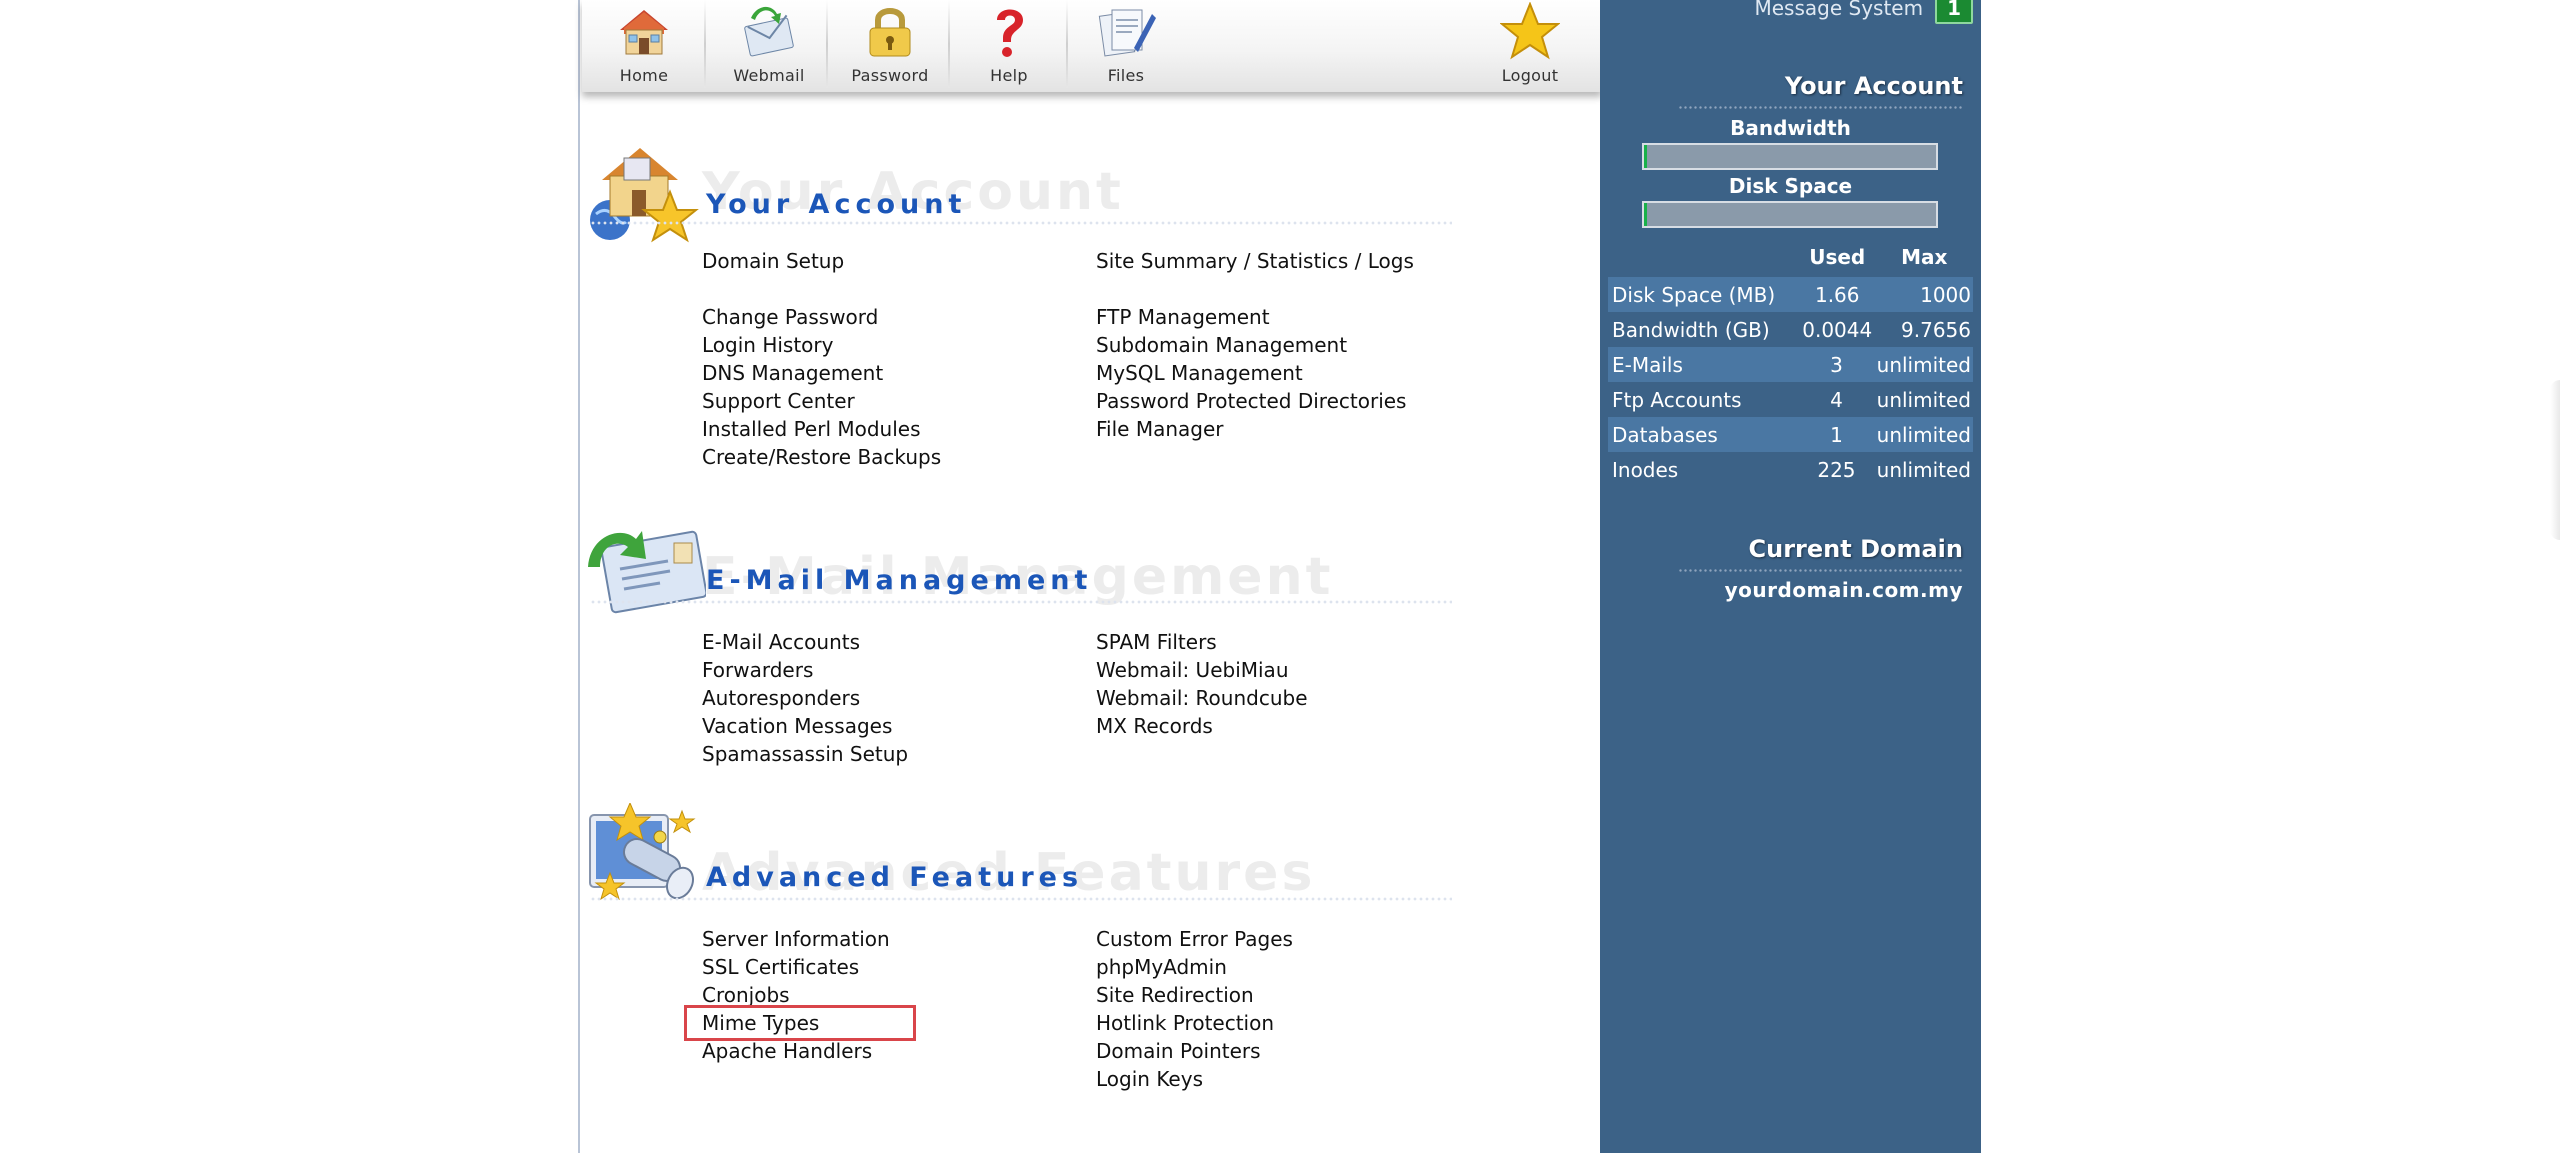 The height and width of the screenshot is (1153, 2560). Describe the element at coordinates (644, 75) in the screenshot. I see `toolbar-home-label: Home` at that location.